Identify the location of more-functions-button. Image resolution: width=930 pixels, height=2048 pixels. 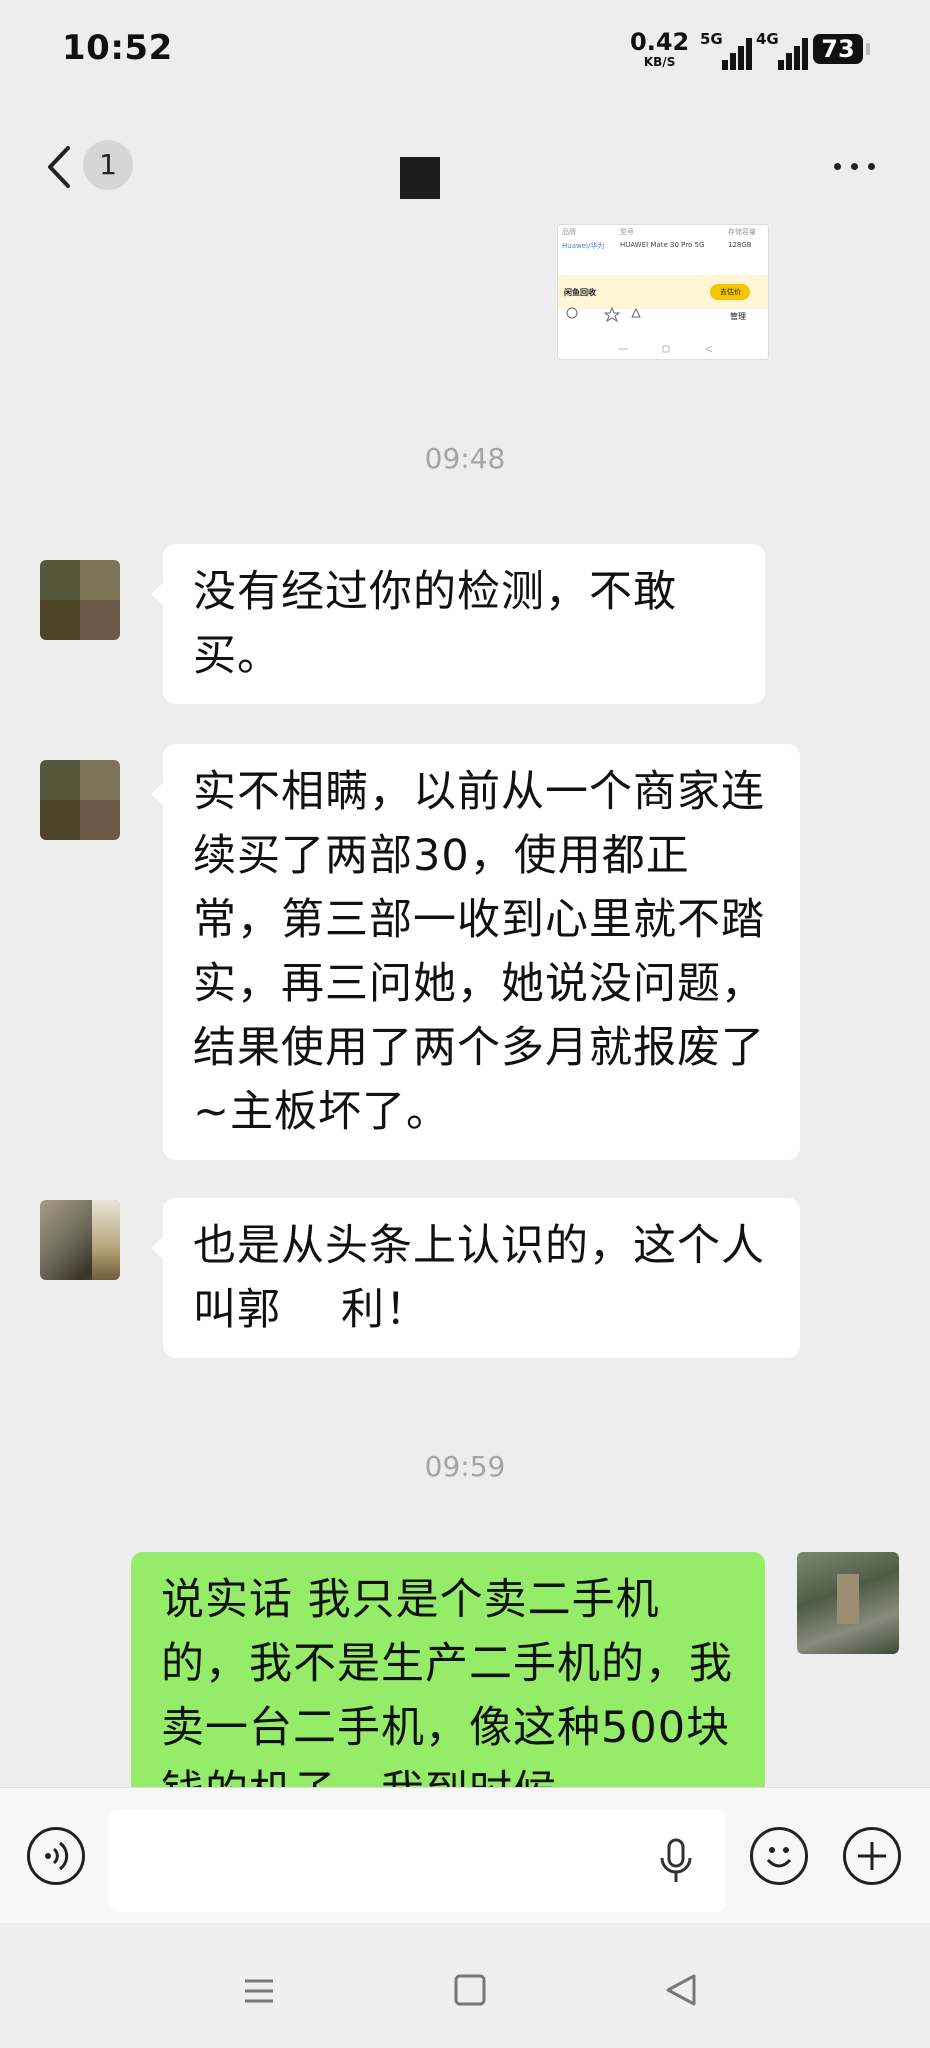
(872, 1856).